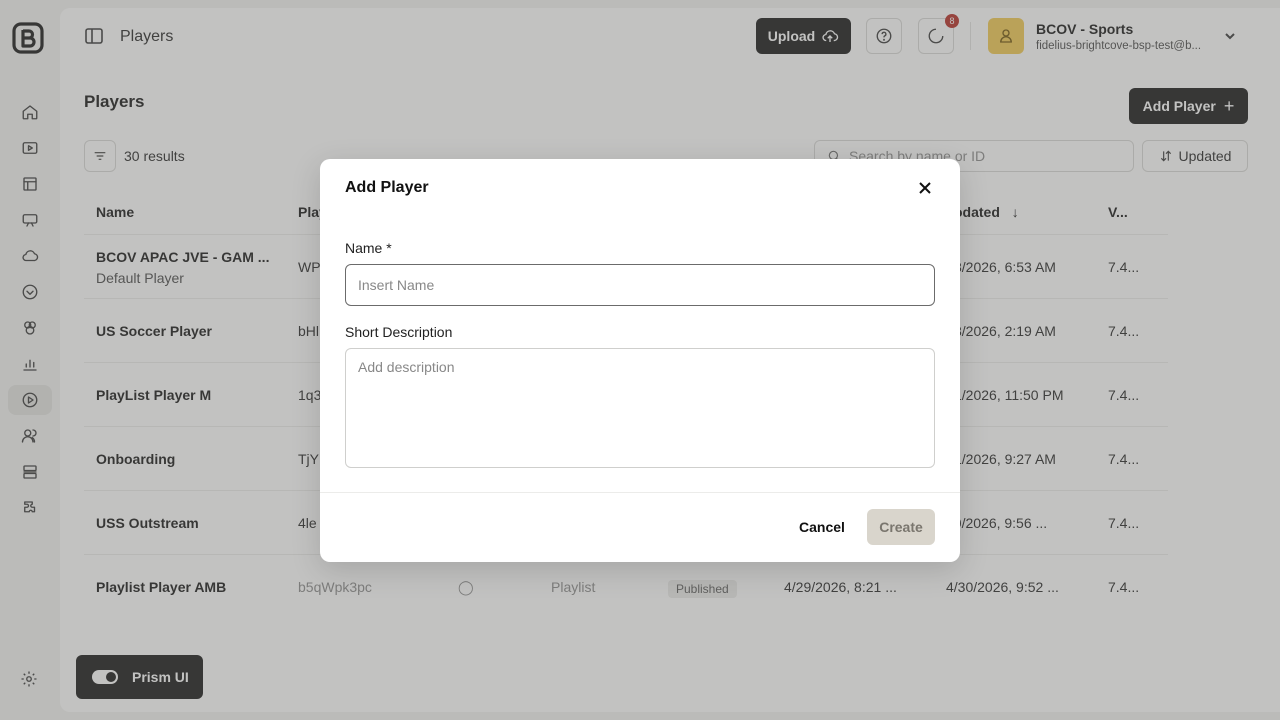 This screenshot has height=720, width=1280. Describe the element at coordinates (925, 188) in the screenshot. I see `close-icon` at that location.